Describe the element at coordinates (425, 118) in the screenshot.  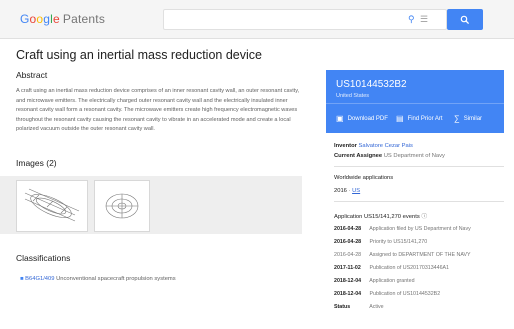
I see `find-prior-art-label: Find Prior Art` at that location.